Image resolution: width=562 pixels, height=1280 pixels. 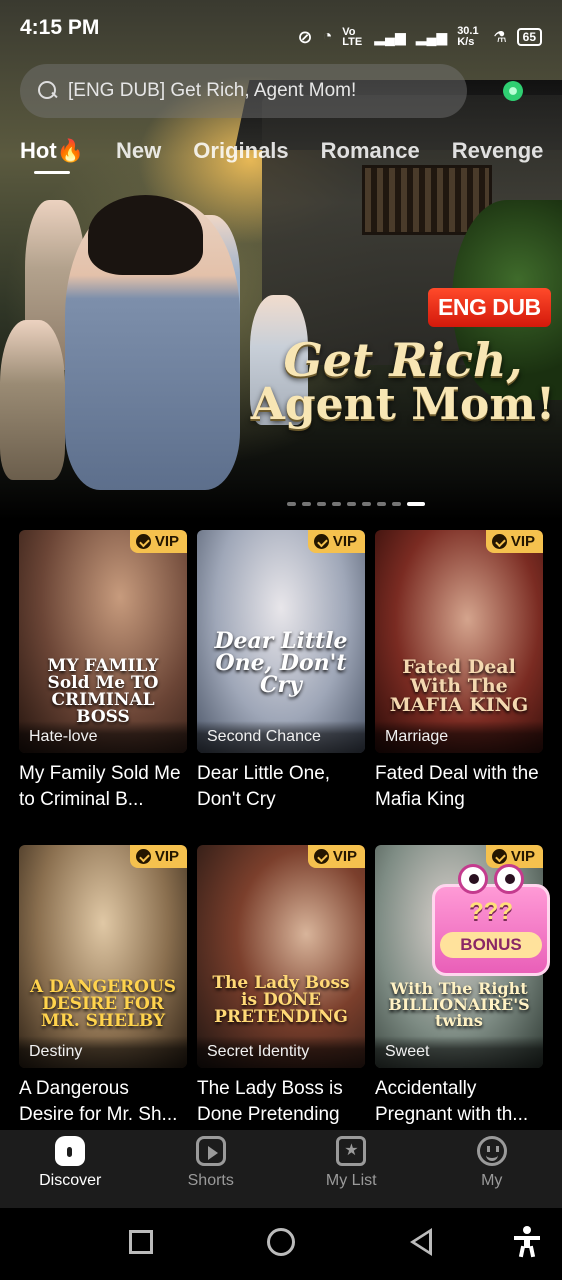 I want to click on nav-discover: Discover, so click(x=70, y=1169).